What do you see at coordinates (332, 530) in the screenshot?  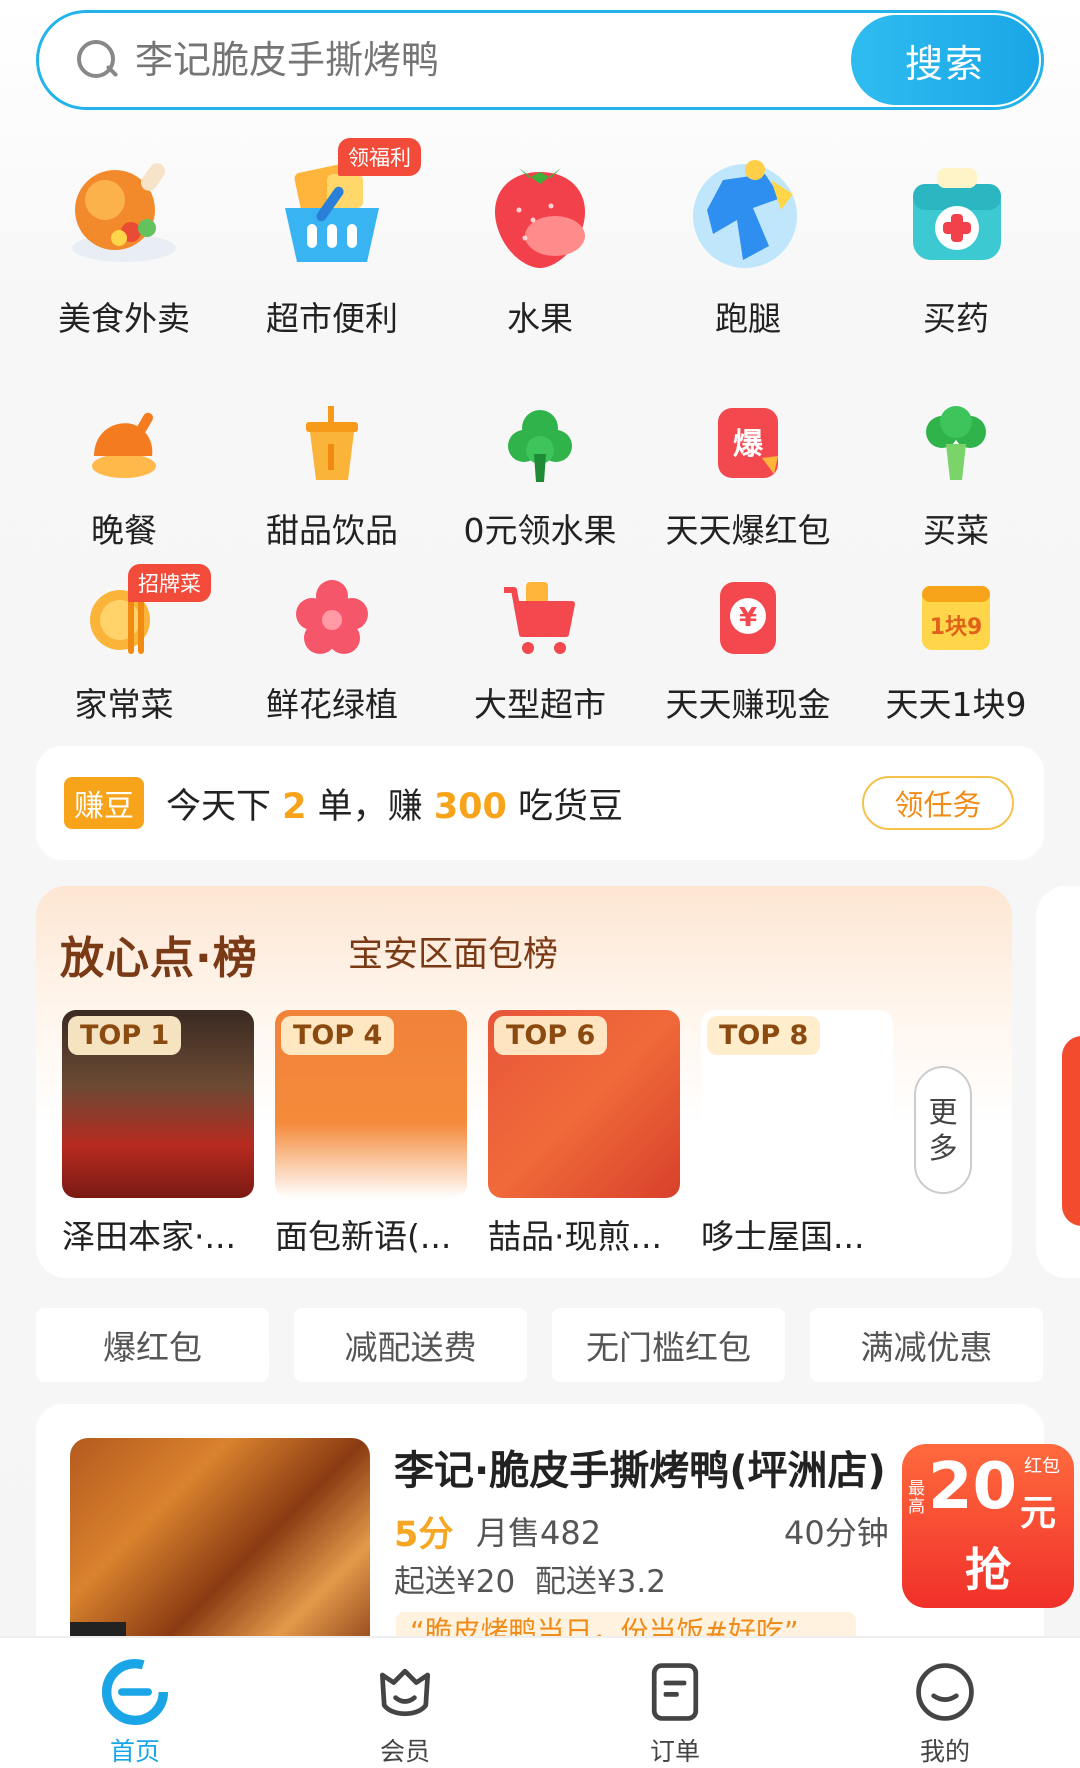 I see `category-label: 甜品饮品` at bounding box center [332, 530].